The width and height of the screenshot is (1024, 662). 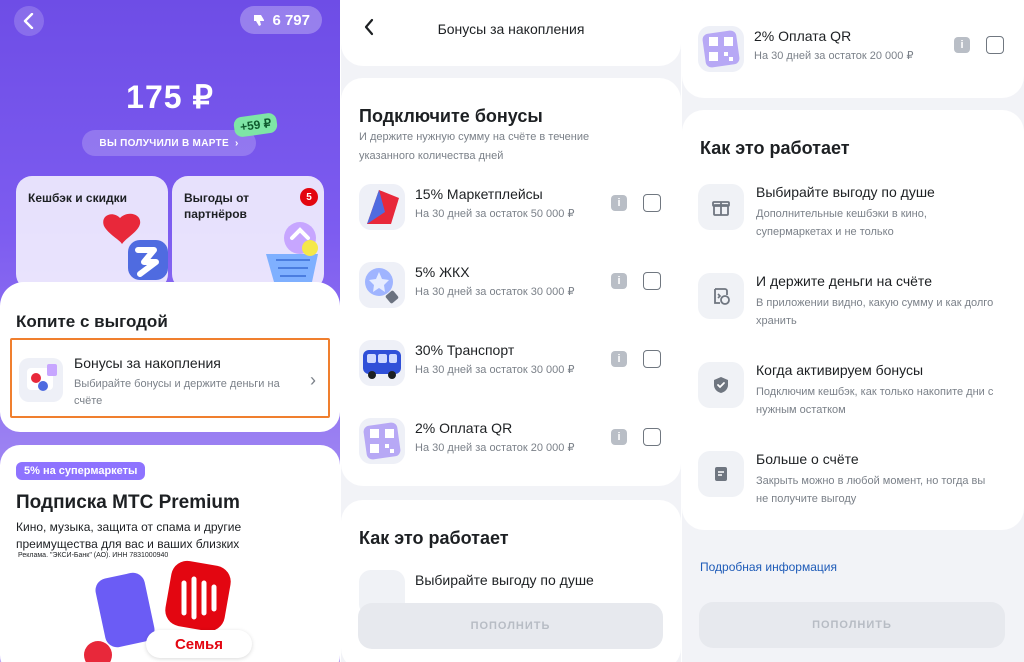 What do you see at coordinates (721, 296) in the screenshot?
I see `clock-money-icon` at bounding box center [721, 296].